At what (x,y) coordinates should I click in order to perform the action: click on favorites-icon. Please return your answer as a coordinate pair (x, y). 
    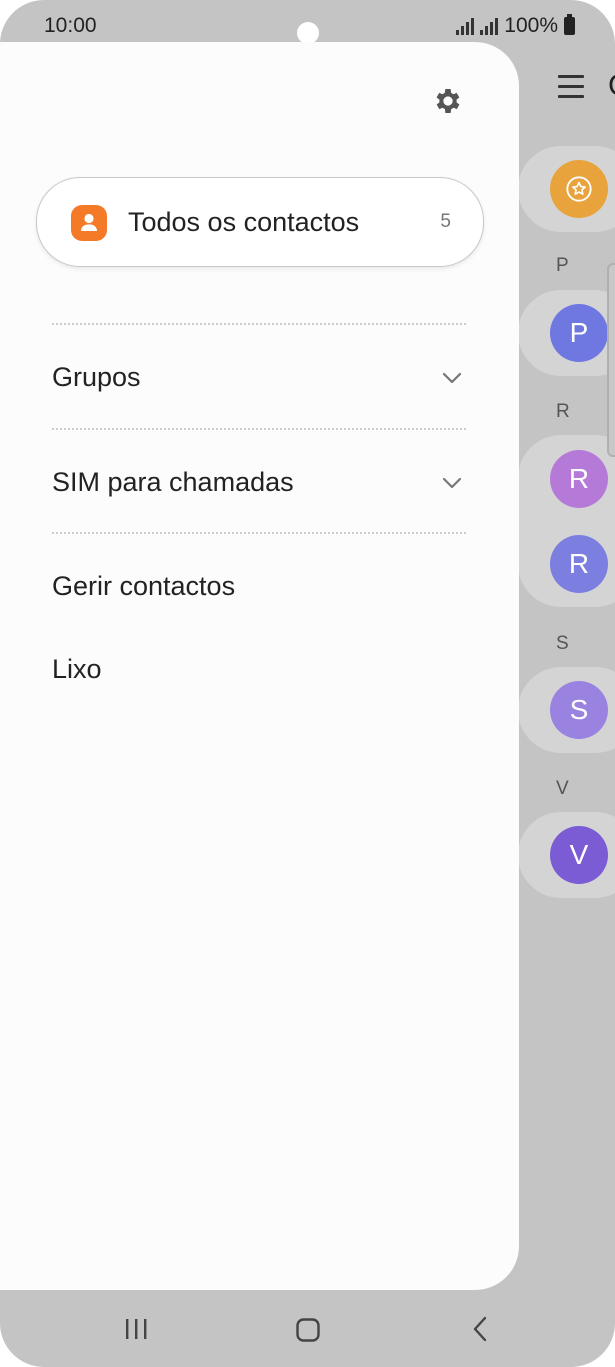
    Looking at the image, I should click on (579, 189).